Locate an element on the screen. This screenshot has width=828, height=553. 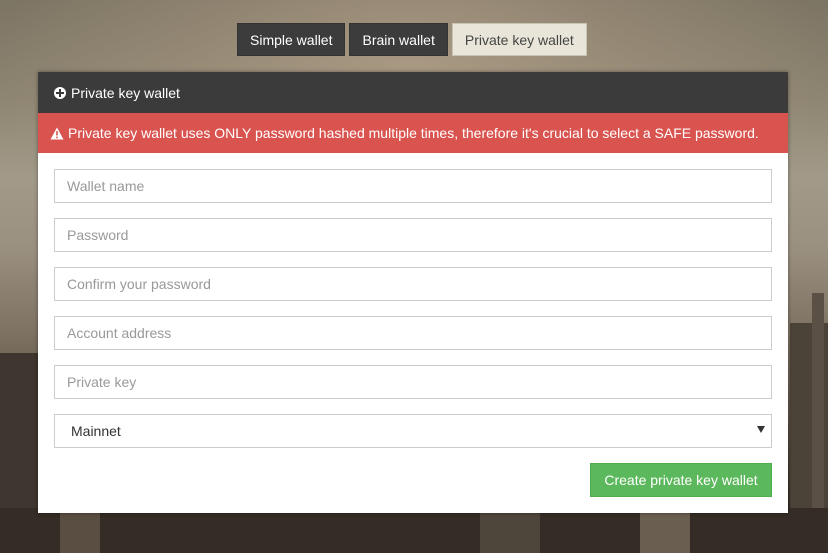
private-key-input is located at coordinates (413, 382).